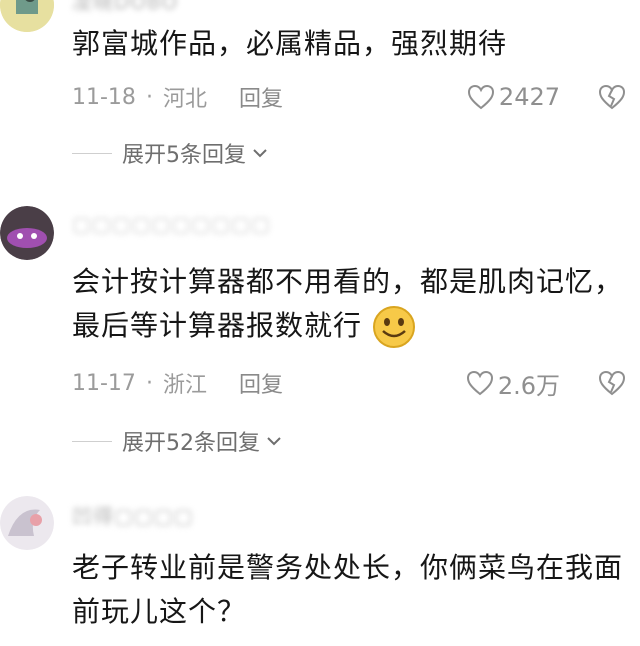  Describe the element at coordinates (528, 385) in the screenshot. I see `like-count: 2.6万` at that location.